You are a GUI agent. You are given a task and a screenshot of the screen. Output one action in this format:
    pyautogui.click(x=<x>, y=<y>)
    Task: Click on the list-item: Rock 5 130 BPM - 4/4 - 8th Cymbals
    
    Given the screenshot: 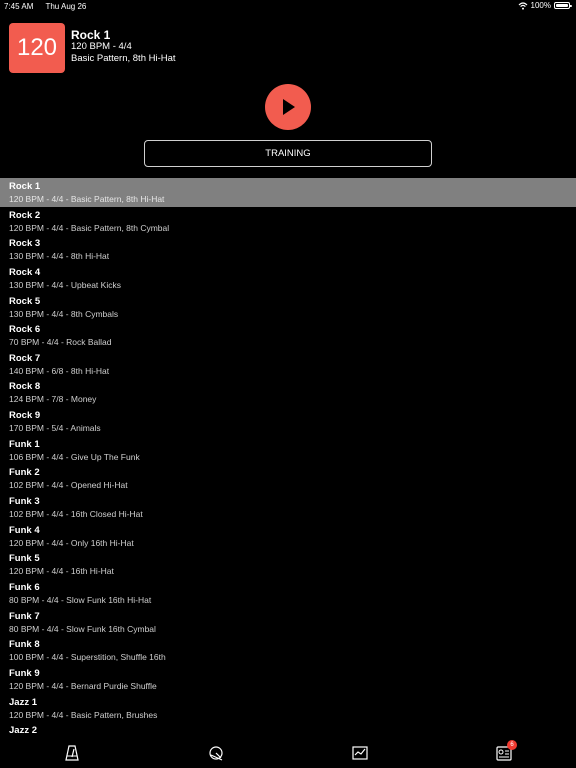 What is the action you would take?
    pyautogui.click(x=288, y=307)
    